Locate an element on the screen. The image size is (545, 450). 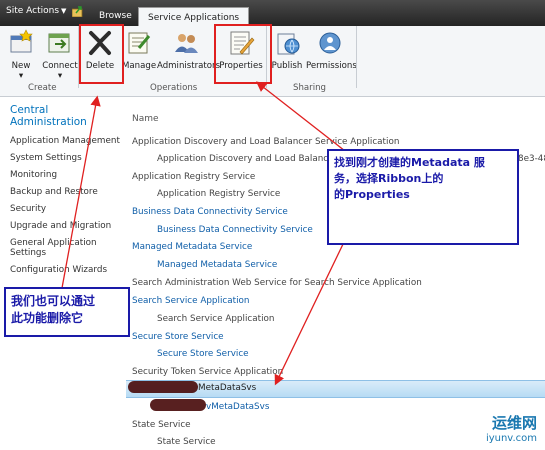
callout-line: 我们也可以通过 is located at coordinates (53, 301).